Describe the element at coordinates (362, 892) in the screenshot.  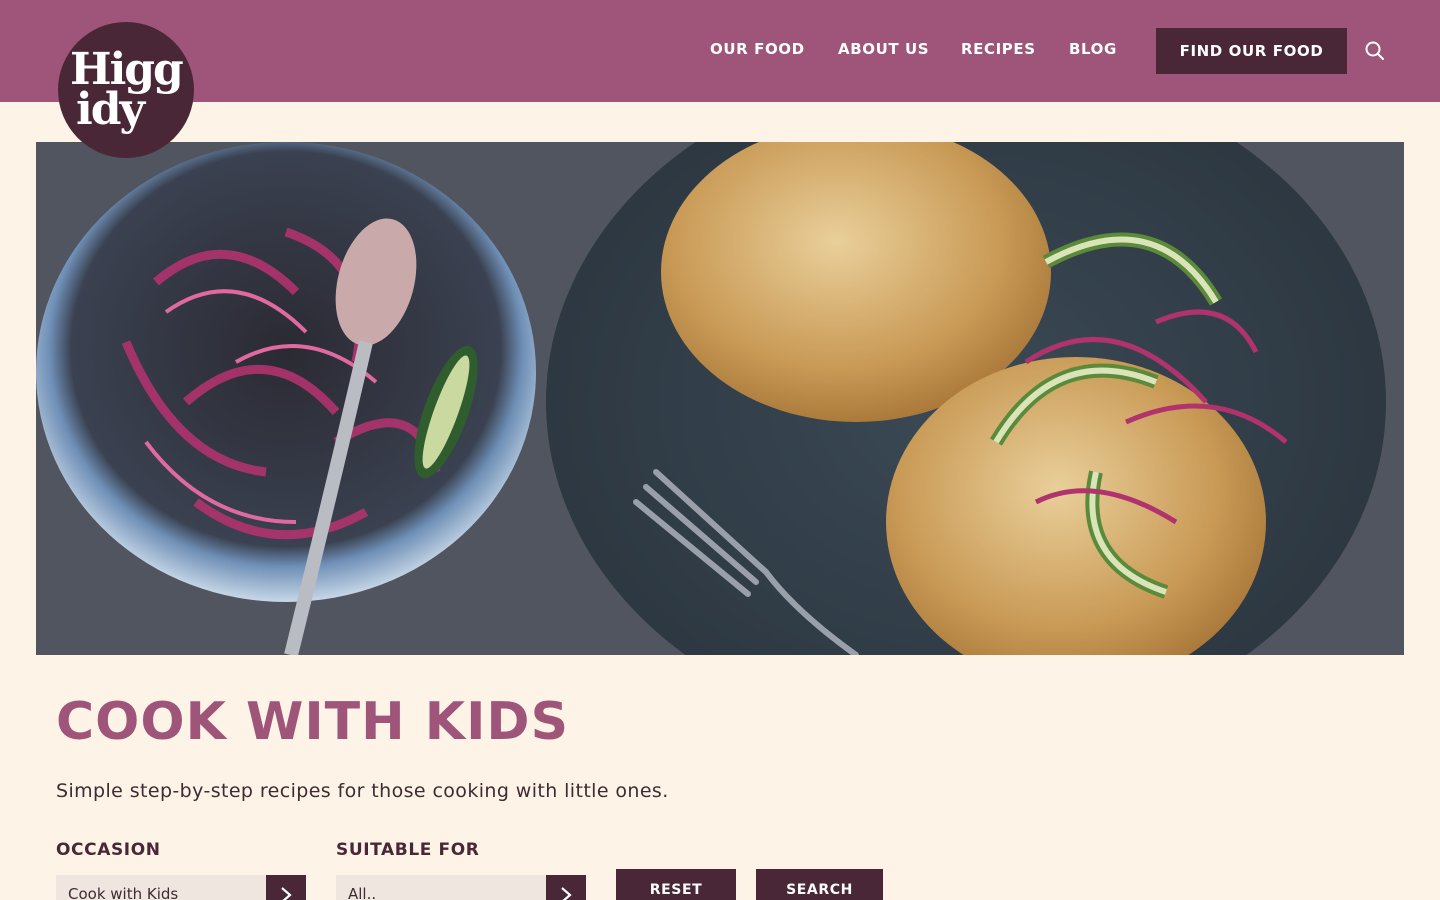
I see `suitable-for-value: All..` at that location.